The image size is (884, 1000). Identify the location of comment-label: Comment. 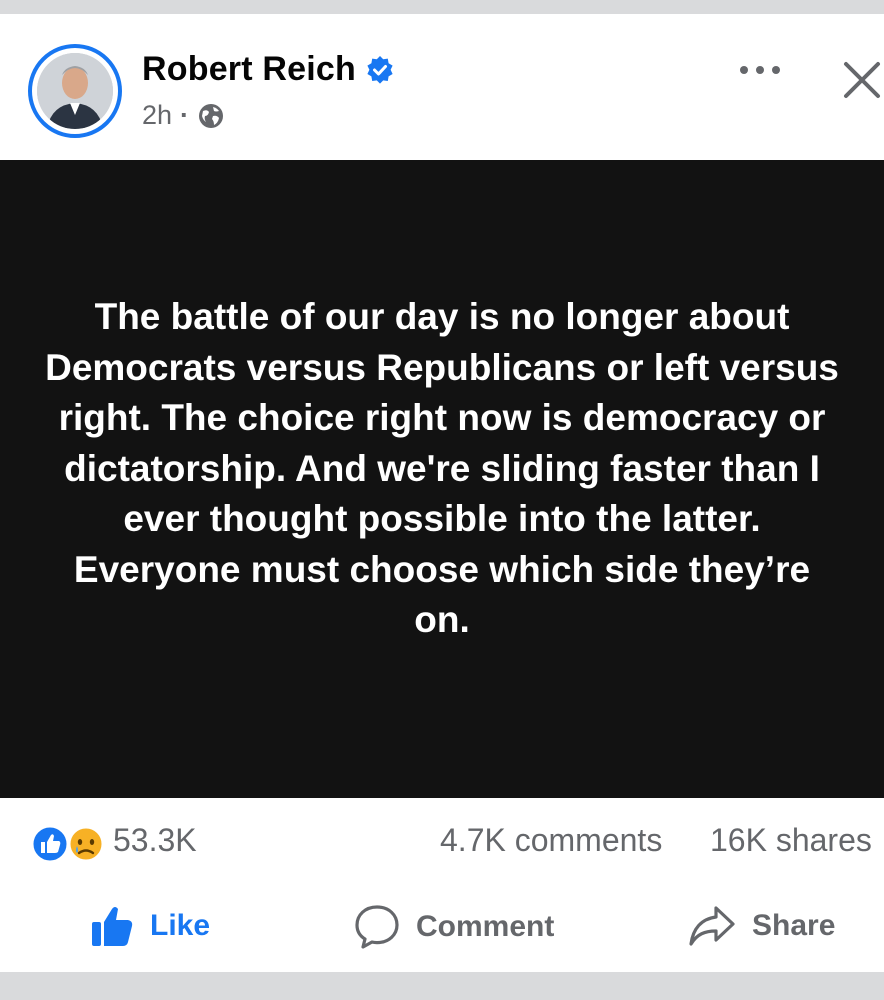
(485, 926).